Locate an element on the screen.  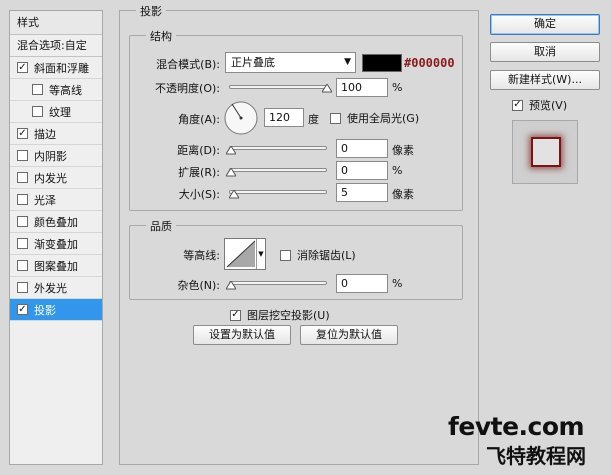
distance-input: 0 is located at coordinates (362, 148).